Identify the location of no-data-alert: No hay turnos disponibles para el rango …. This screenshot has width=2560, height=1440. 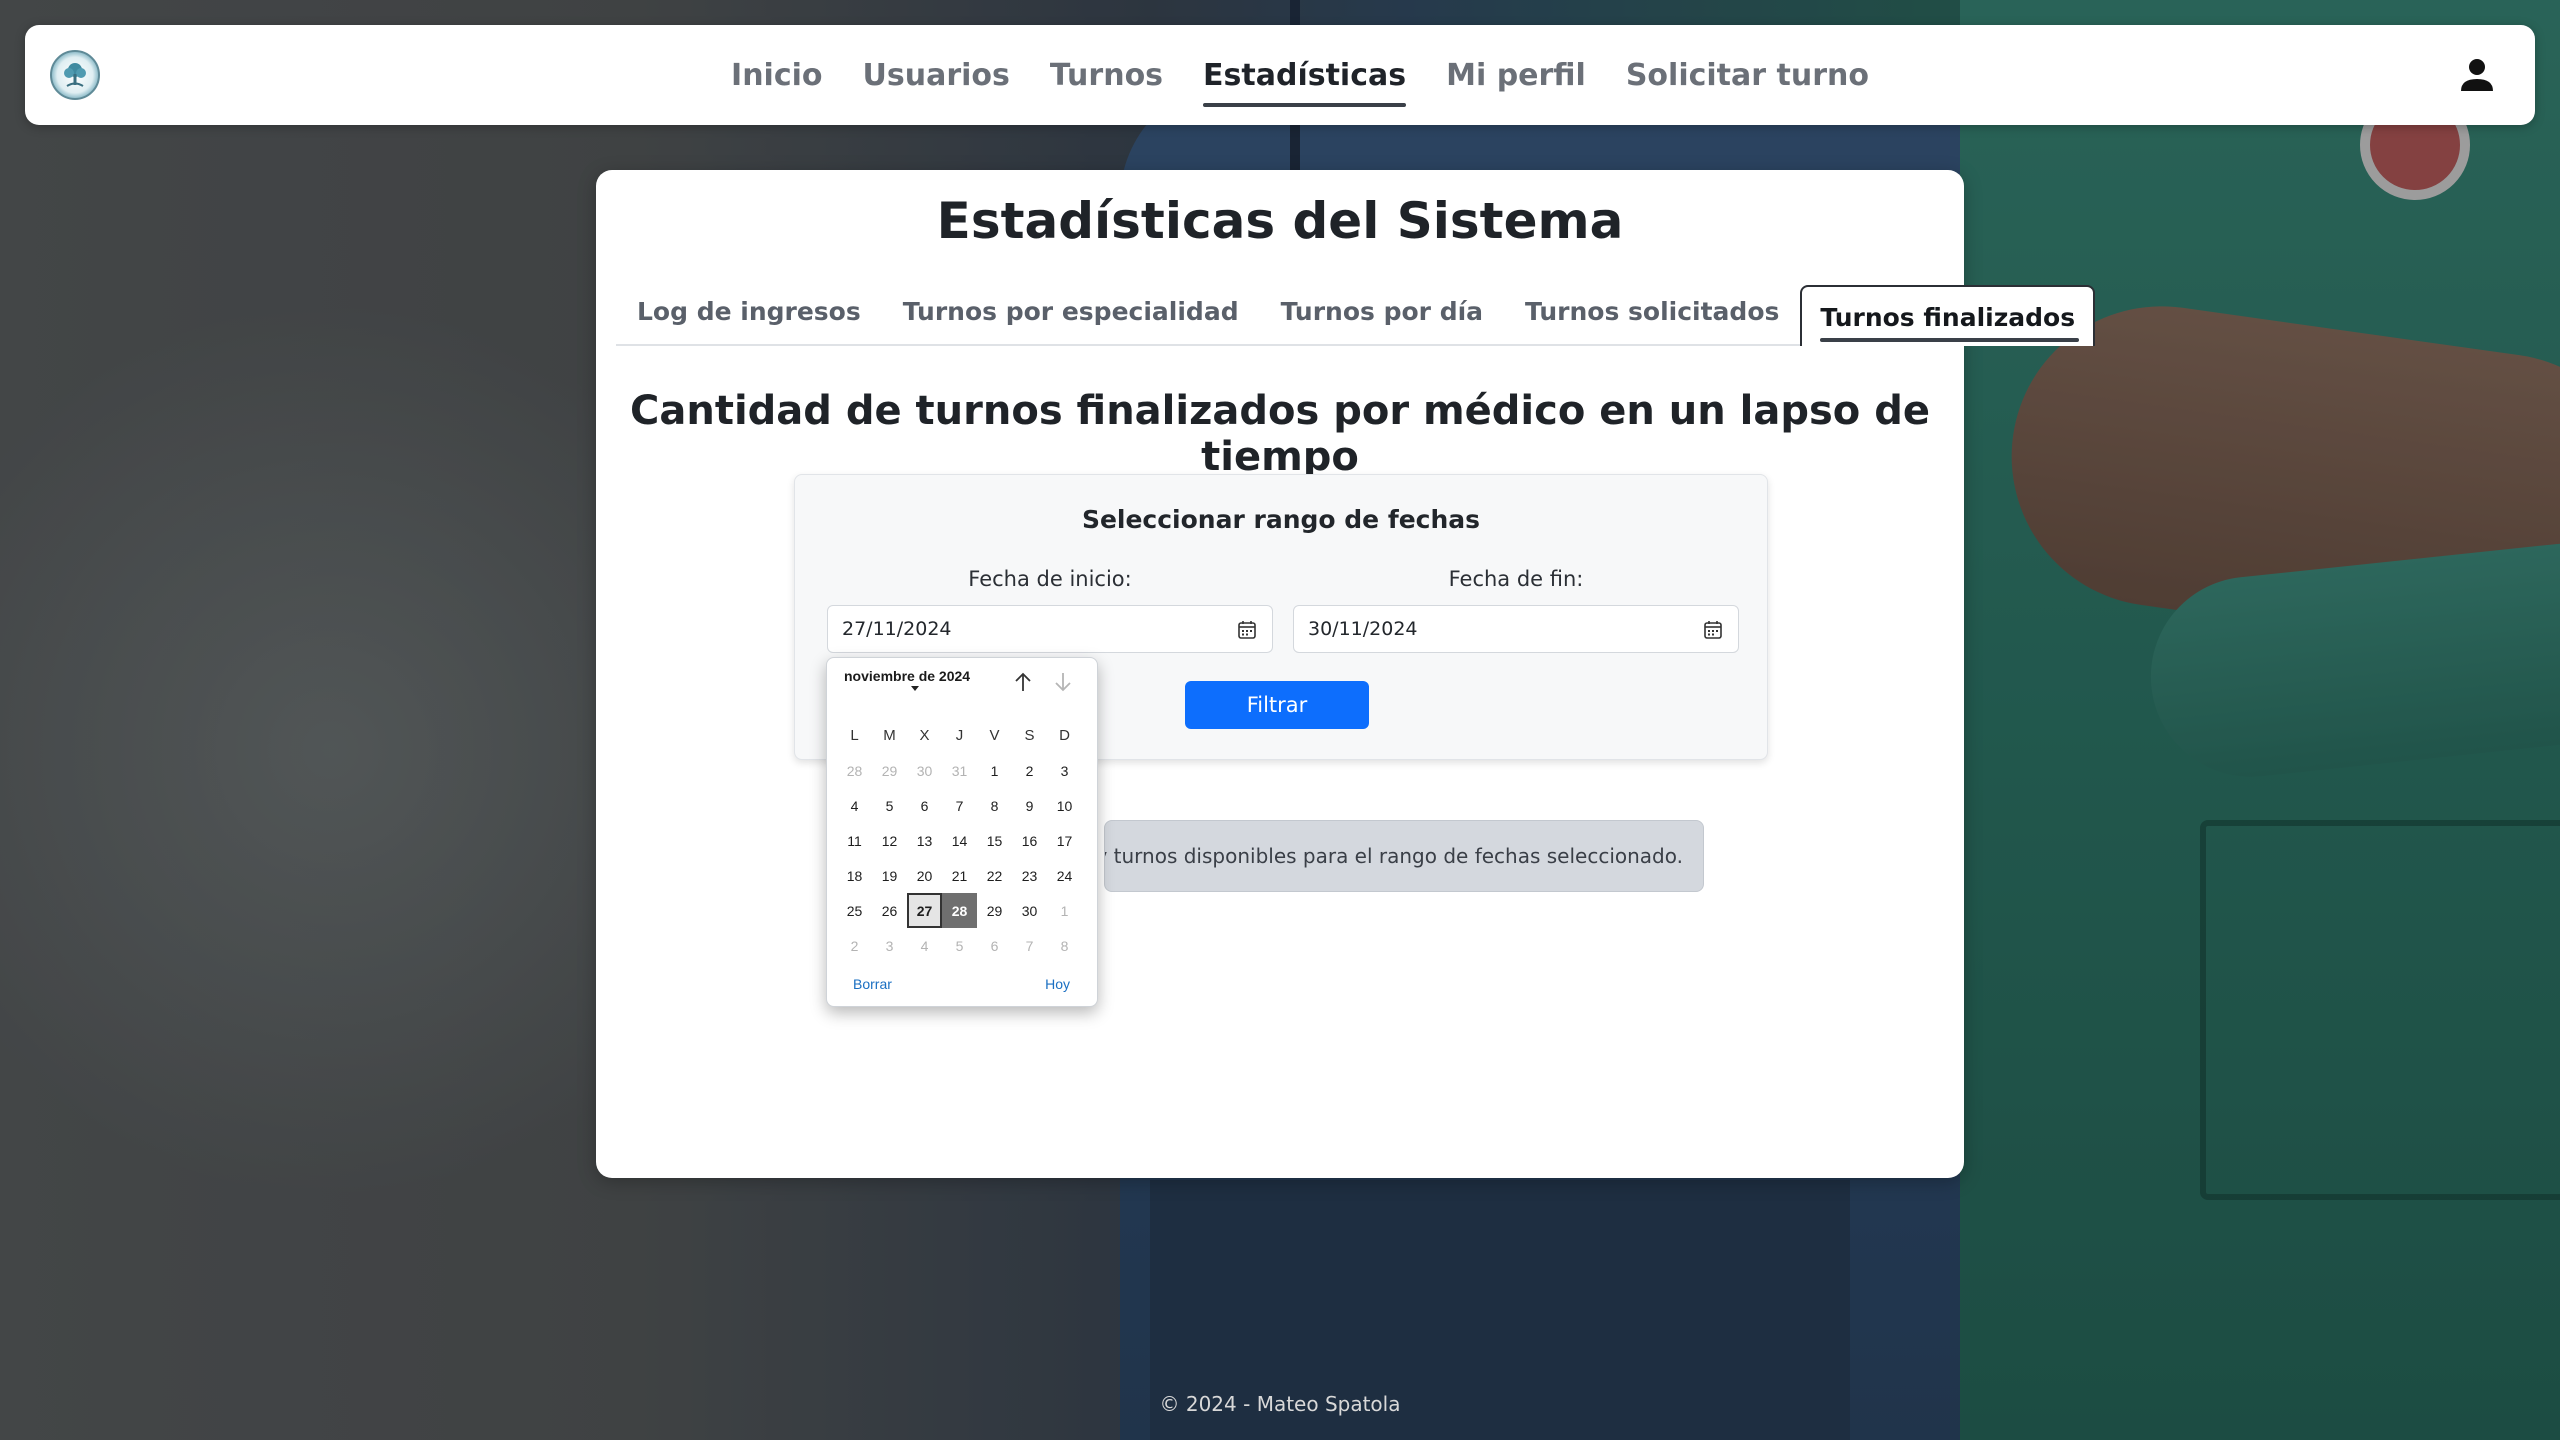
(1404, 856).